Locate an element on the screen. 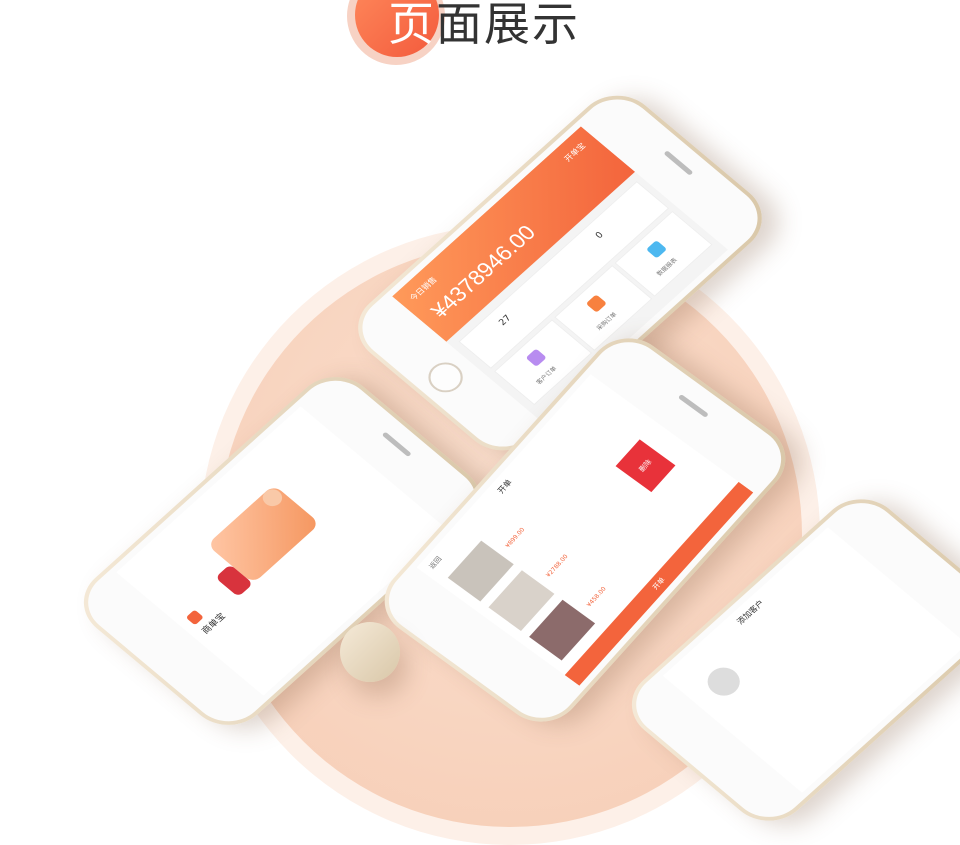 The width and height of the screenshot is (960, 845). section-header: 页面展示 is located at coordinates (480, 35).